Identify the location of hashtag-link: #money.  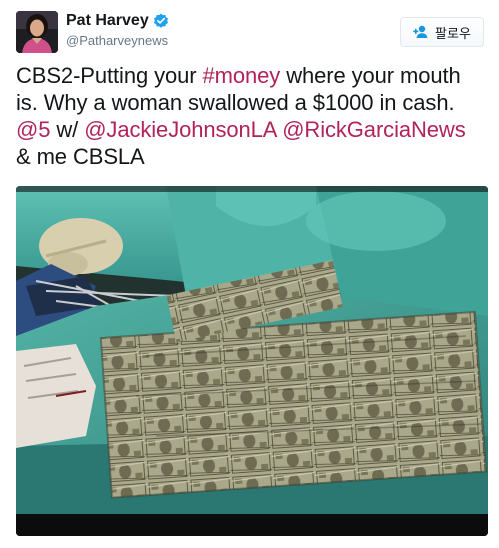
(242, 75).